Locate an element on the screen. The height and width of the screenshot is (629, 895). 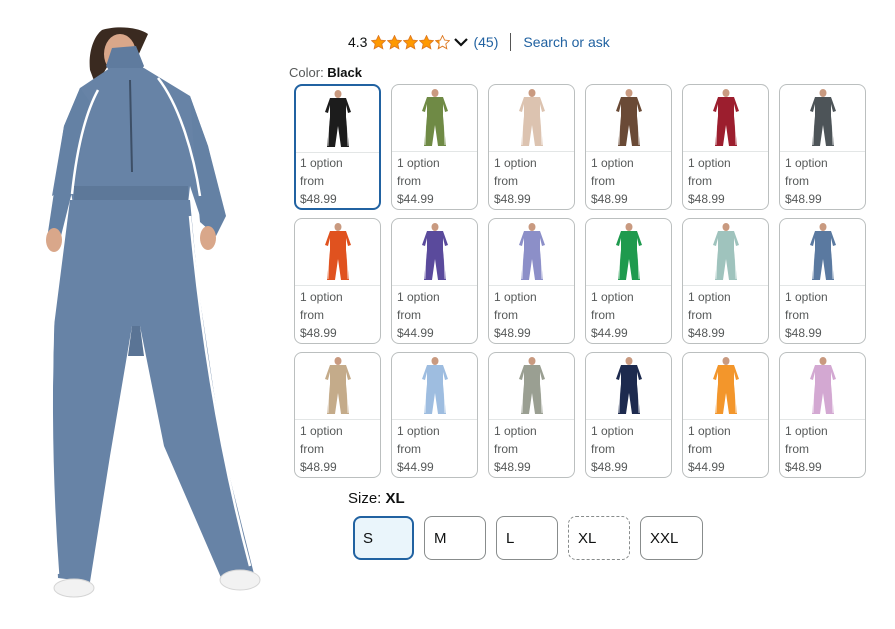
size-option-xxl: XXL is located at coordinates (671, 538).